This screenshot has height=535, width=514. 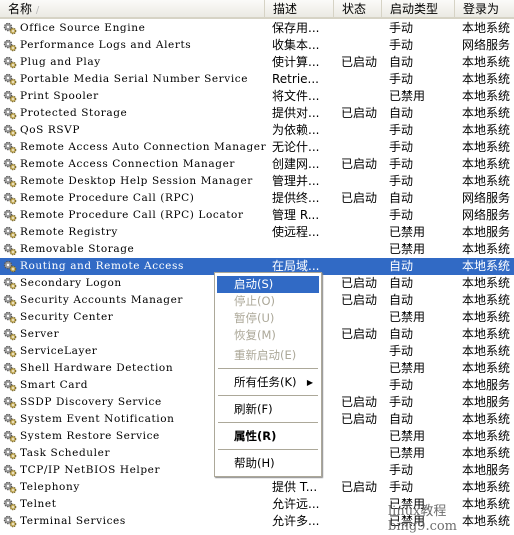 What do you see at coordinates (254, 318) in the screenshot?
I see `menu-pause: 暂停(U)` at bounding box center [254, 318].